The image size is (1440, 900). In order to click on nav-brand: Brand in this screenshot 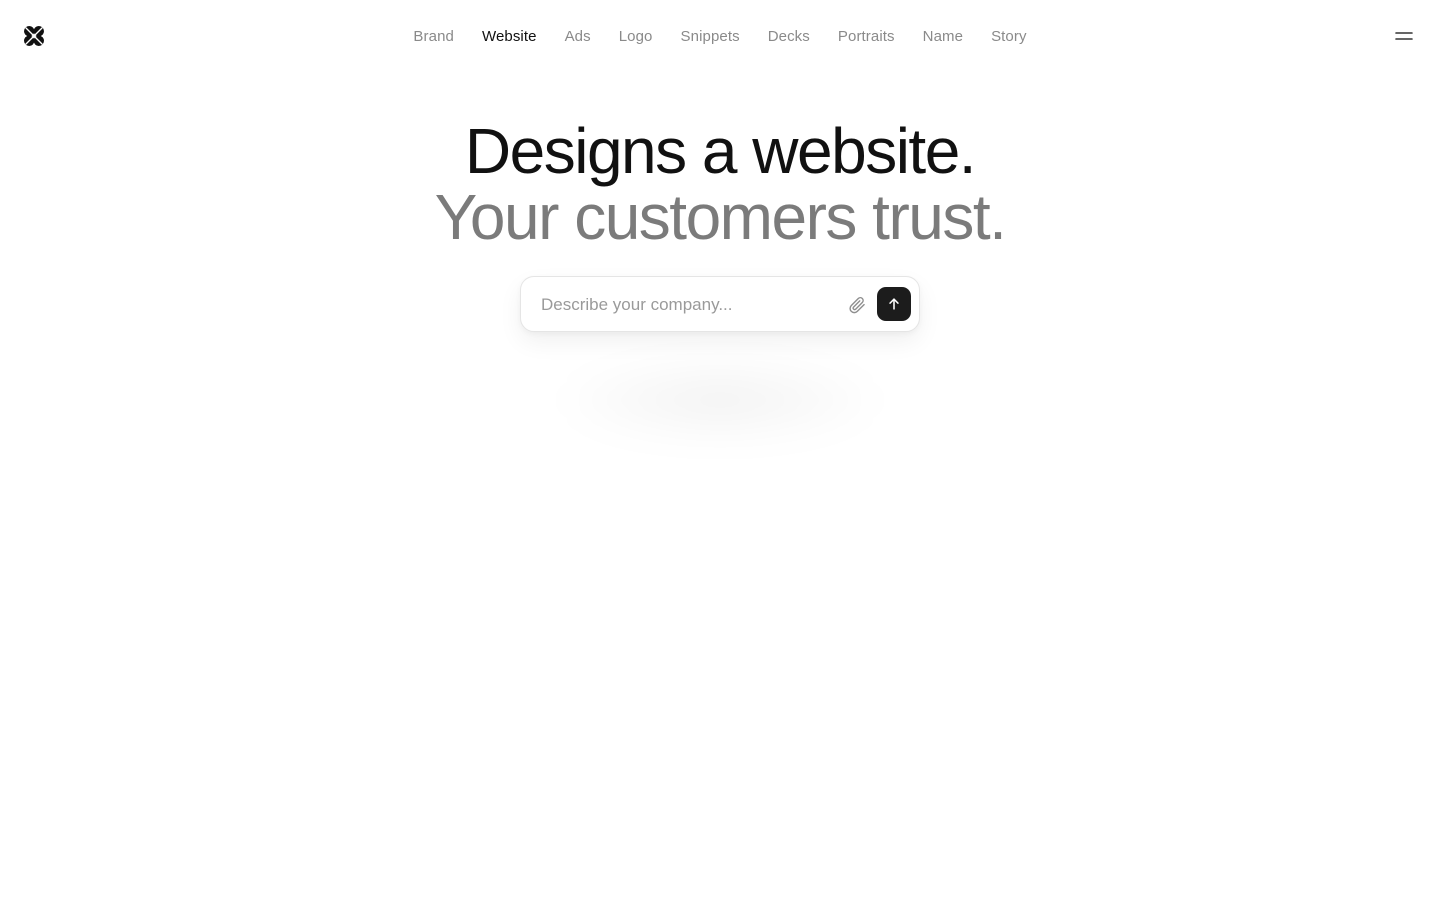, I will do `click(433, 36)`.